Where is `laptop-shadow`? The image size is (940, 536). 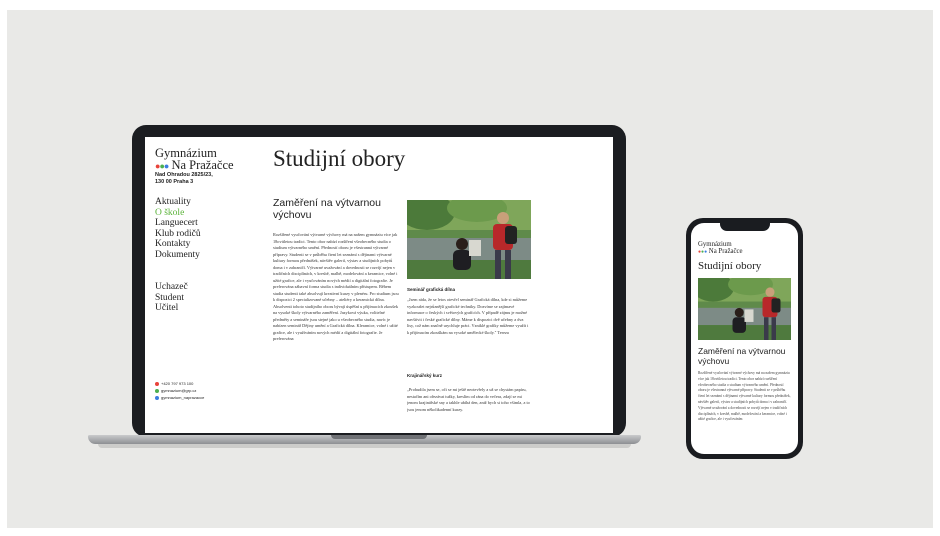 laptop-shadow is located at coordinates (364, 446).